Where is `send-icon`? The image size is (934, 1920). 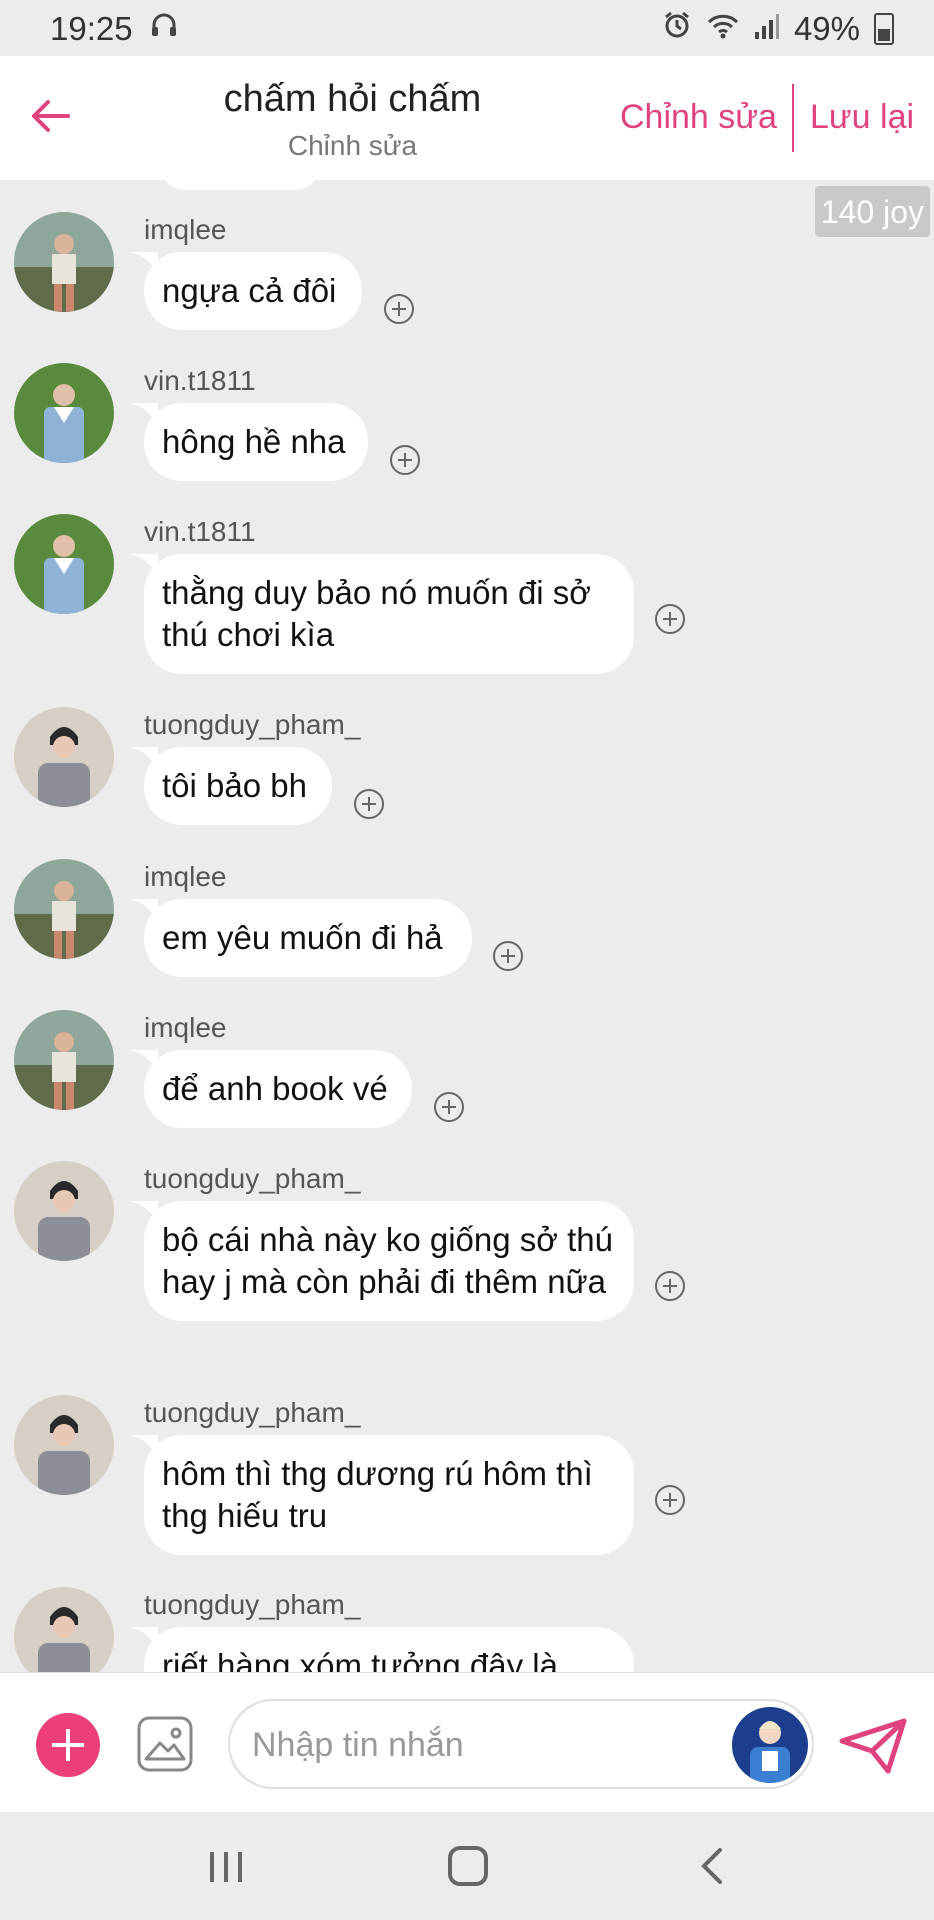 send-icon is located at coordinates (873, 1746).